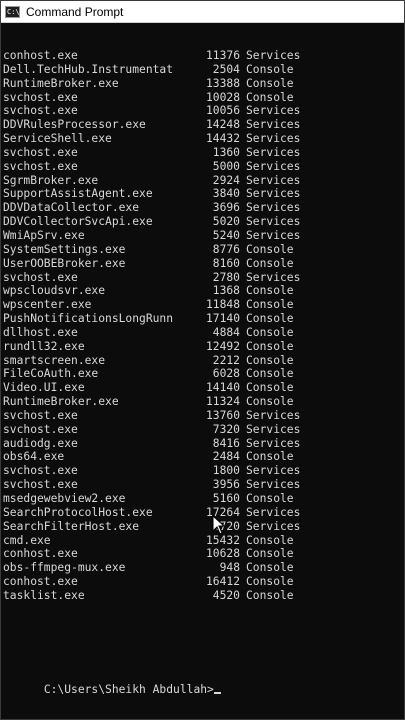 The width and height of the screenshot is (405, 720). I want to click on process-row: msedgewebview2.exe 5160 Console, so click(203, 499).